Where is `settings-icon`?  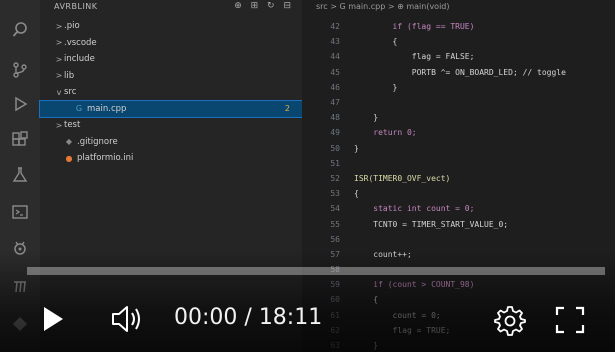
settings-icon is located at coordinates (510, 321).